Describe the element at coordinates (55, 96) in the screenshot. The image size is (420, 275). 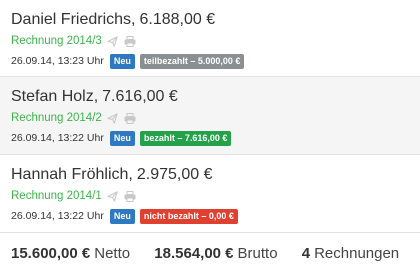
I see `customer-name: Stefan Holz,` at that location.